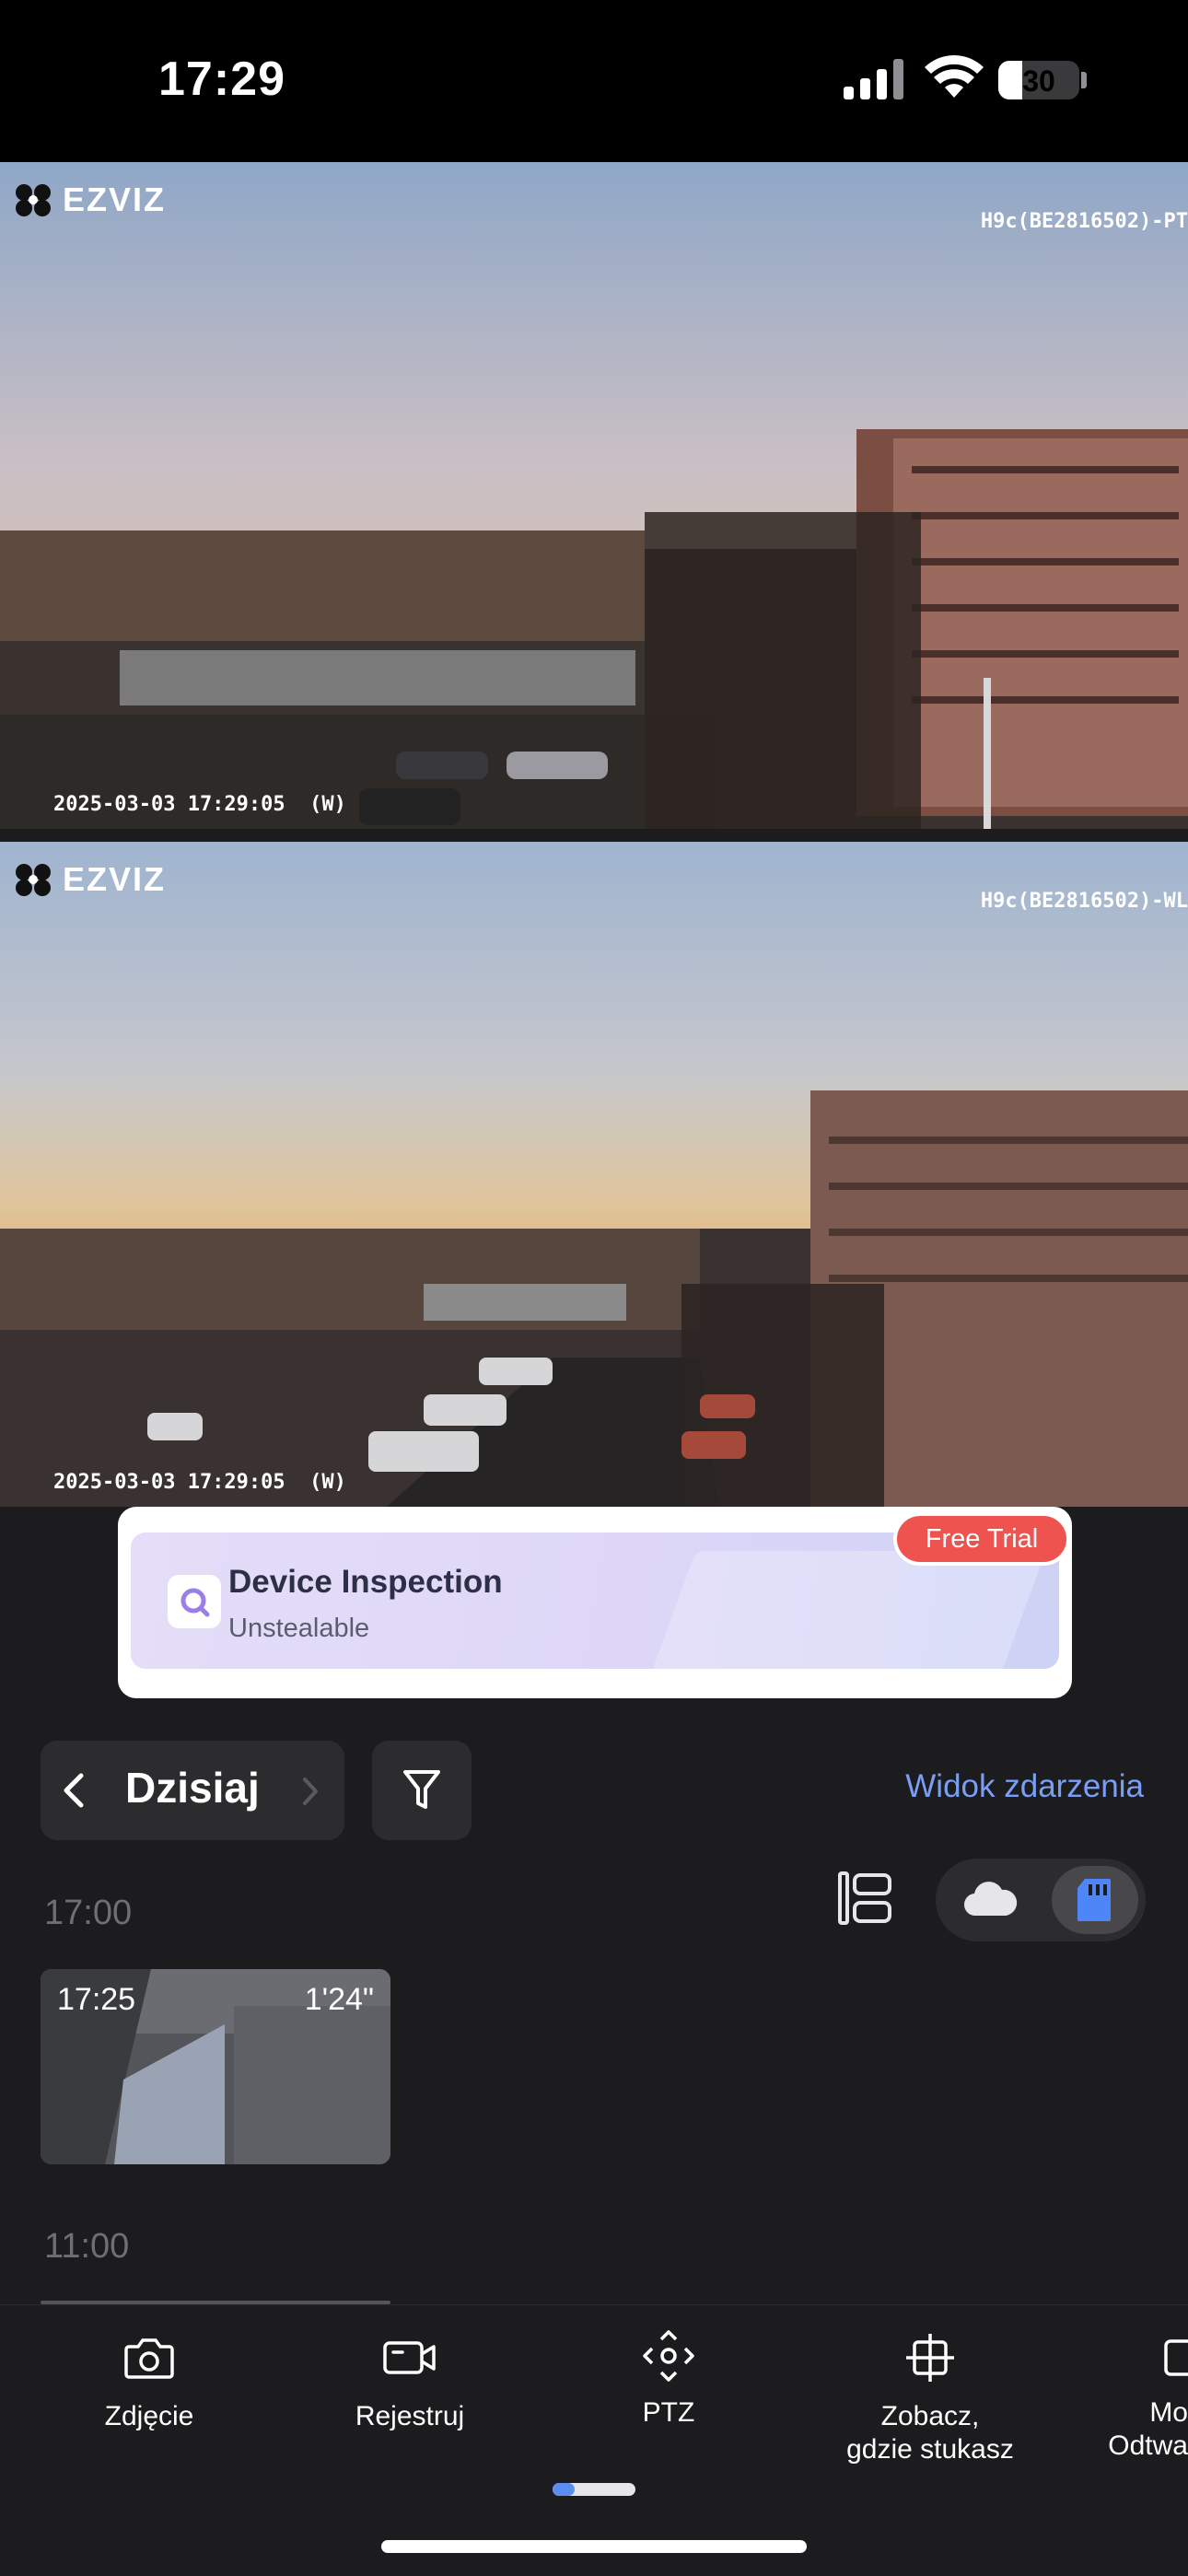  I want to click on recording-clip: 17:25 1'24", so click(215, 2066).